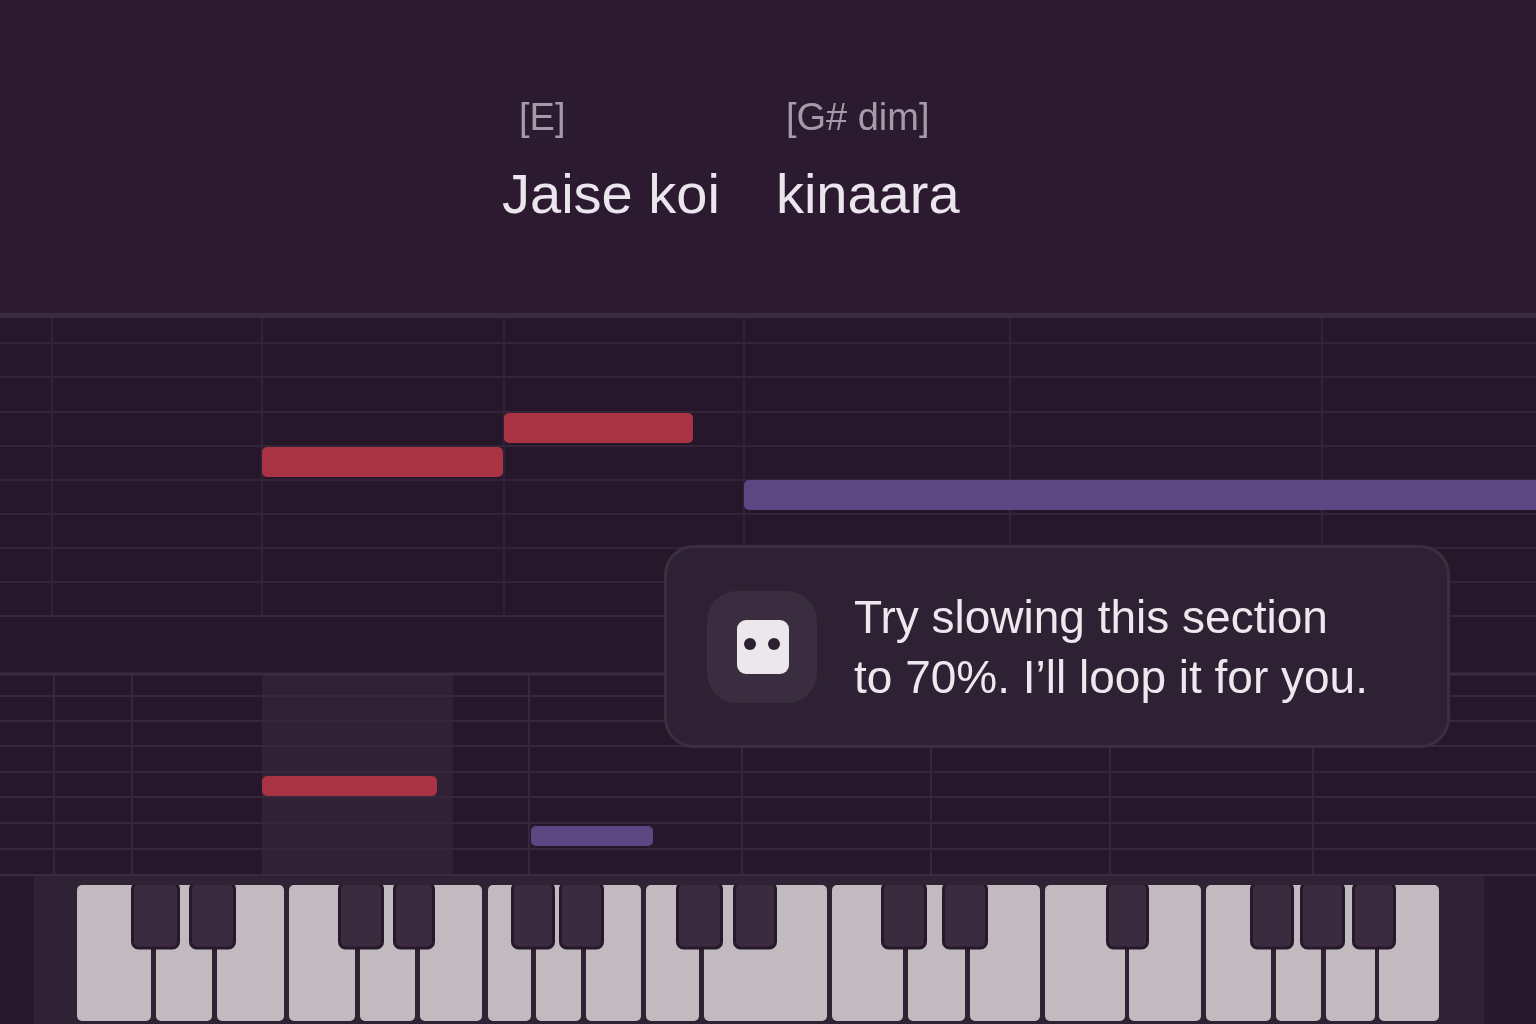 This screenshot has height=1024, width=1536. I want to click on robot-face-icon, so click(762, 646).